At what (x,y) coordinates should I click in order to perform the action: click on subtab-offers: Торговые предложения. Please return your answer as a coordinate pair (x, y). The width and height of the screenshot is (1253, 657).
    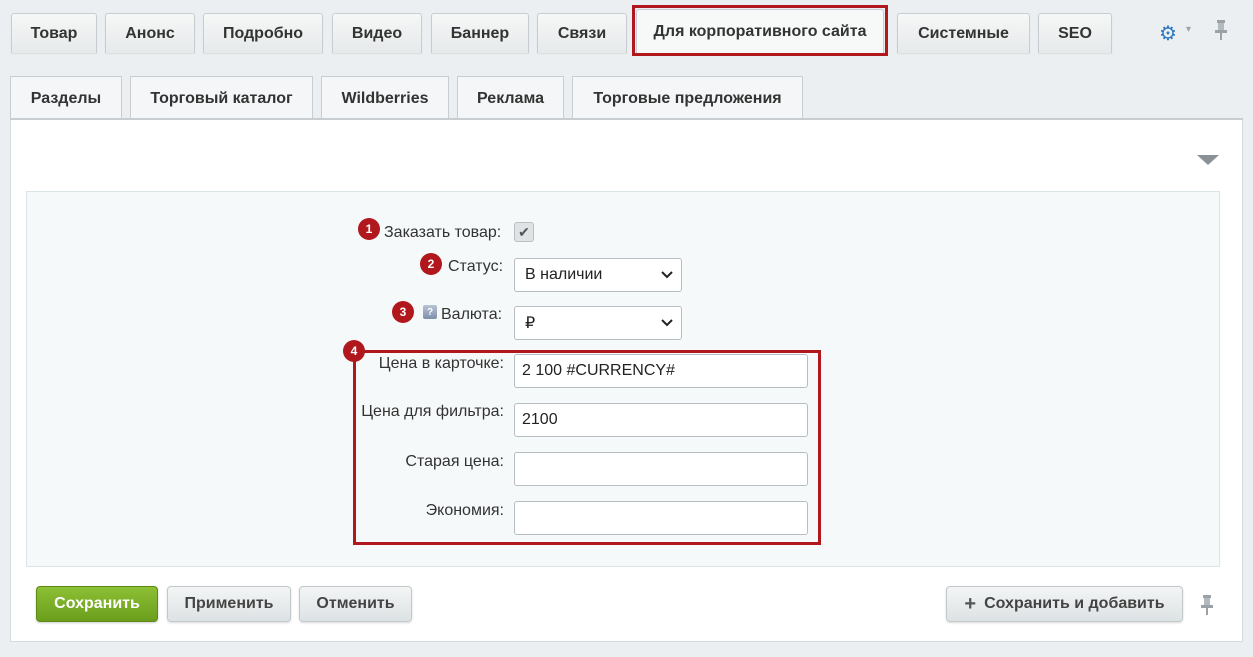
    Looking at the image, I should click on (687, 98).